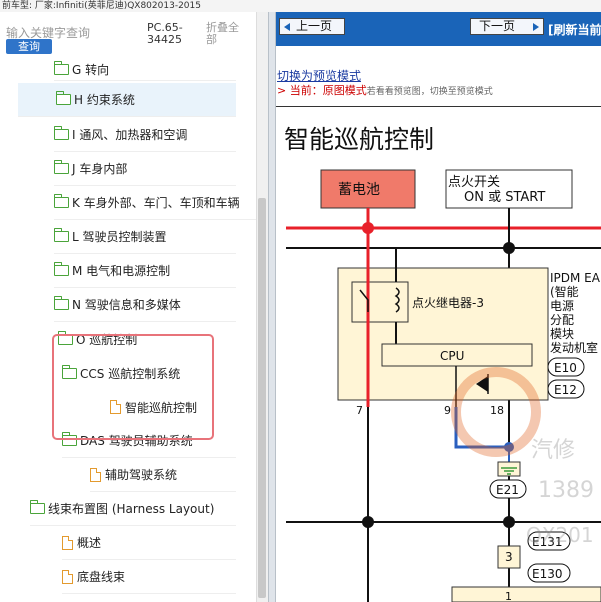  I want to click on svg-text: E21, so click(507, 490).